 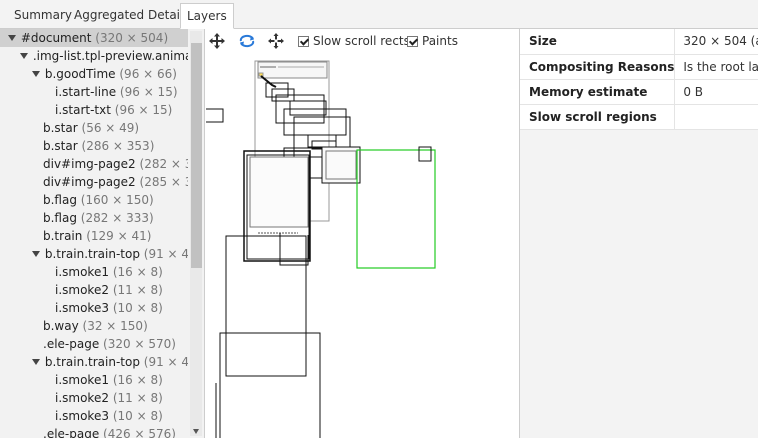 I want to click on tree-row: b.way (32 × 150), so click(x=94, y=326).